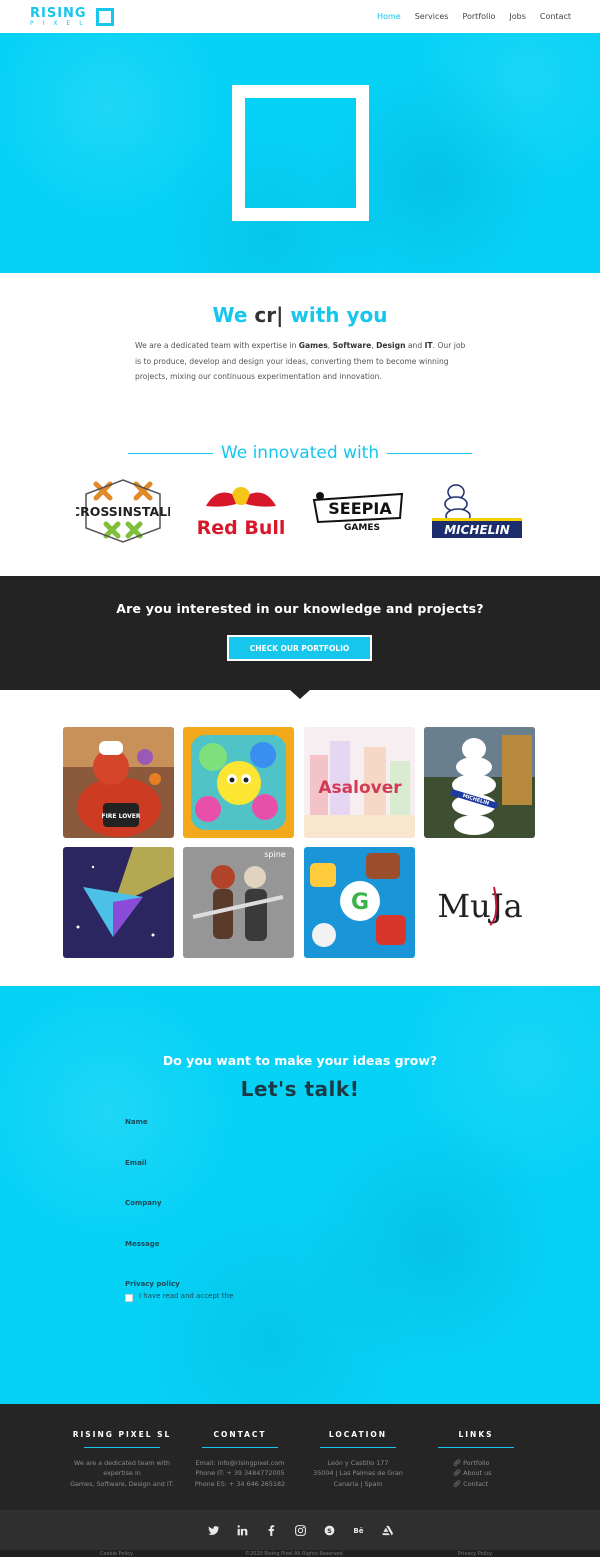  I want to click on main-nav: Home Services Portfolio Jobs Contact, so click(474, 16).